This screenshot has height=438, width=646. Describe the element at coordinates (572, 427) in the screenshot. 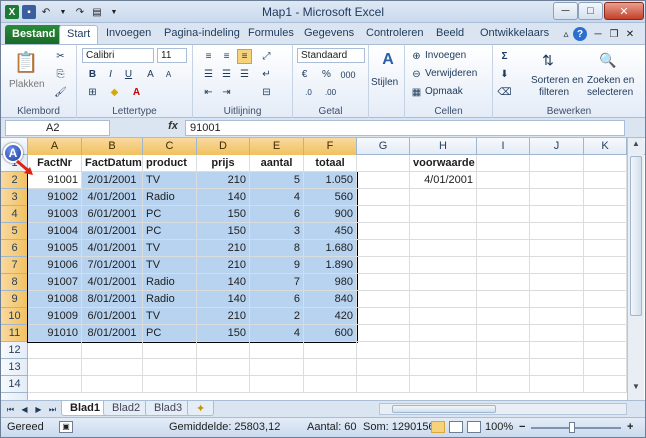

I see `zoom-slider-thumb` at that location.